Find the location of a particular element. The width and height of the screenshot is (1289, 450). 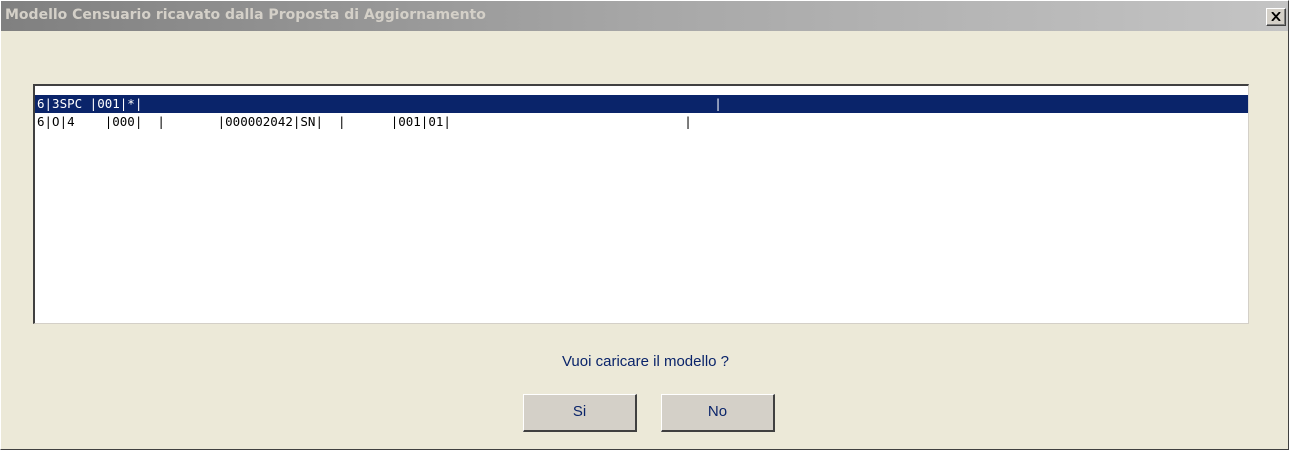

list-item: 6|3SPC |001|*| | is located at coordinates (641, 104).